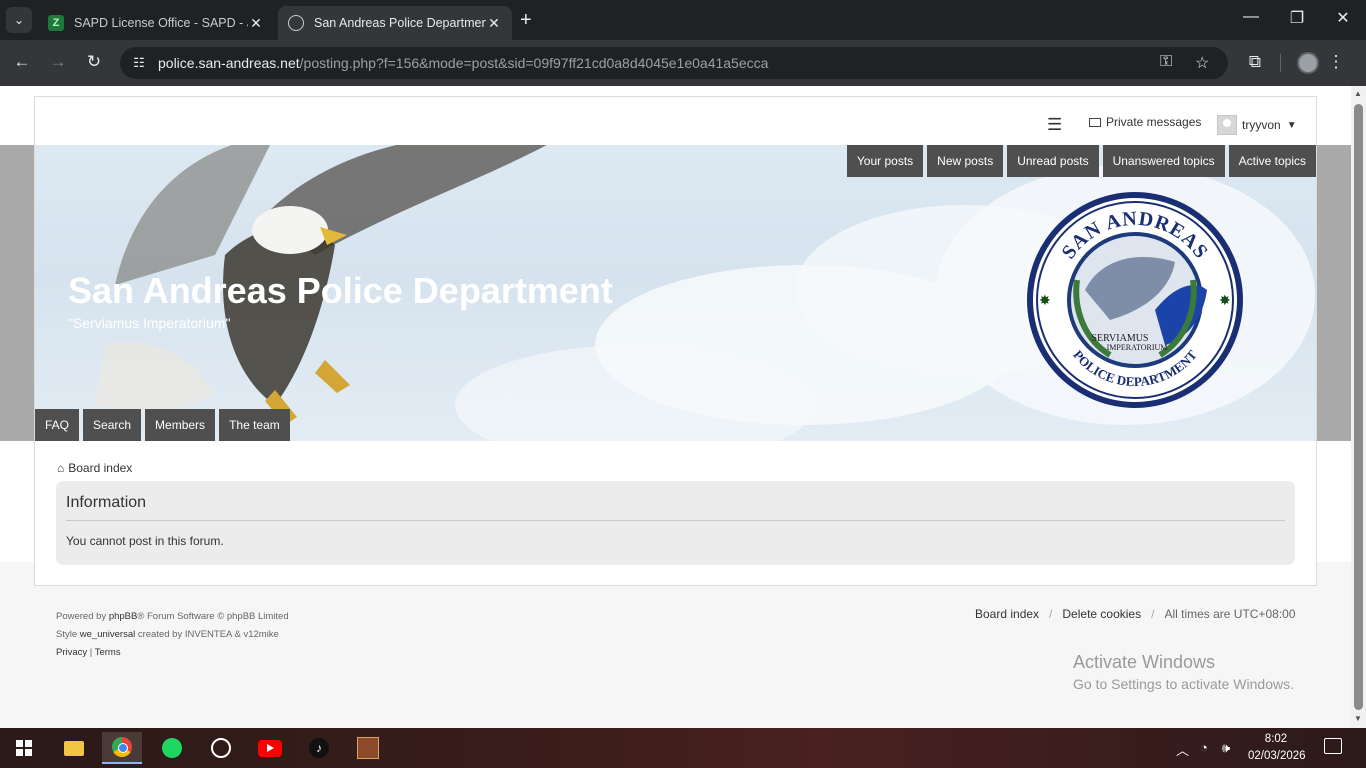 The image size is (1366, 768). What do you see at coordinates (885, 161) in the screenshot?
I see `your-posts-link: Your posts` at bounding box center [885, 161].